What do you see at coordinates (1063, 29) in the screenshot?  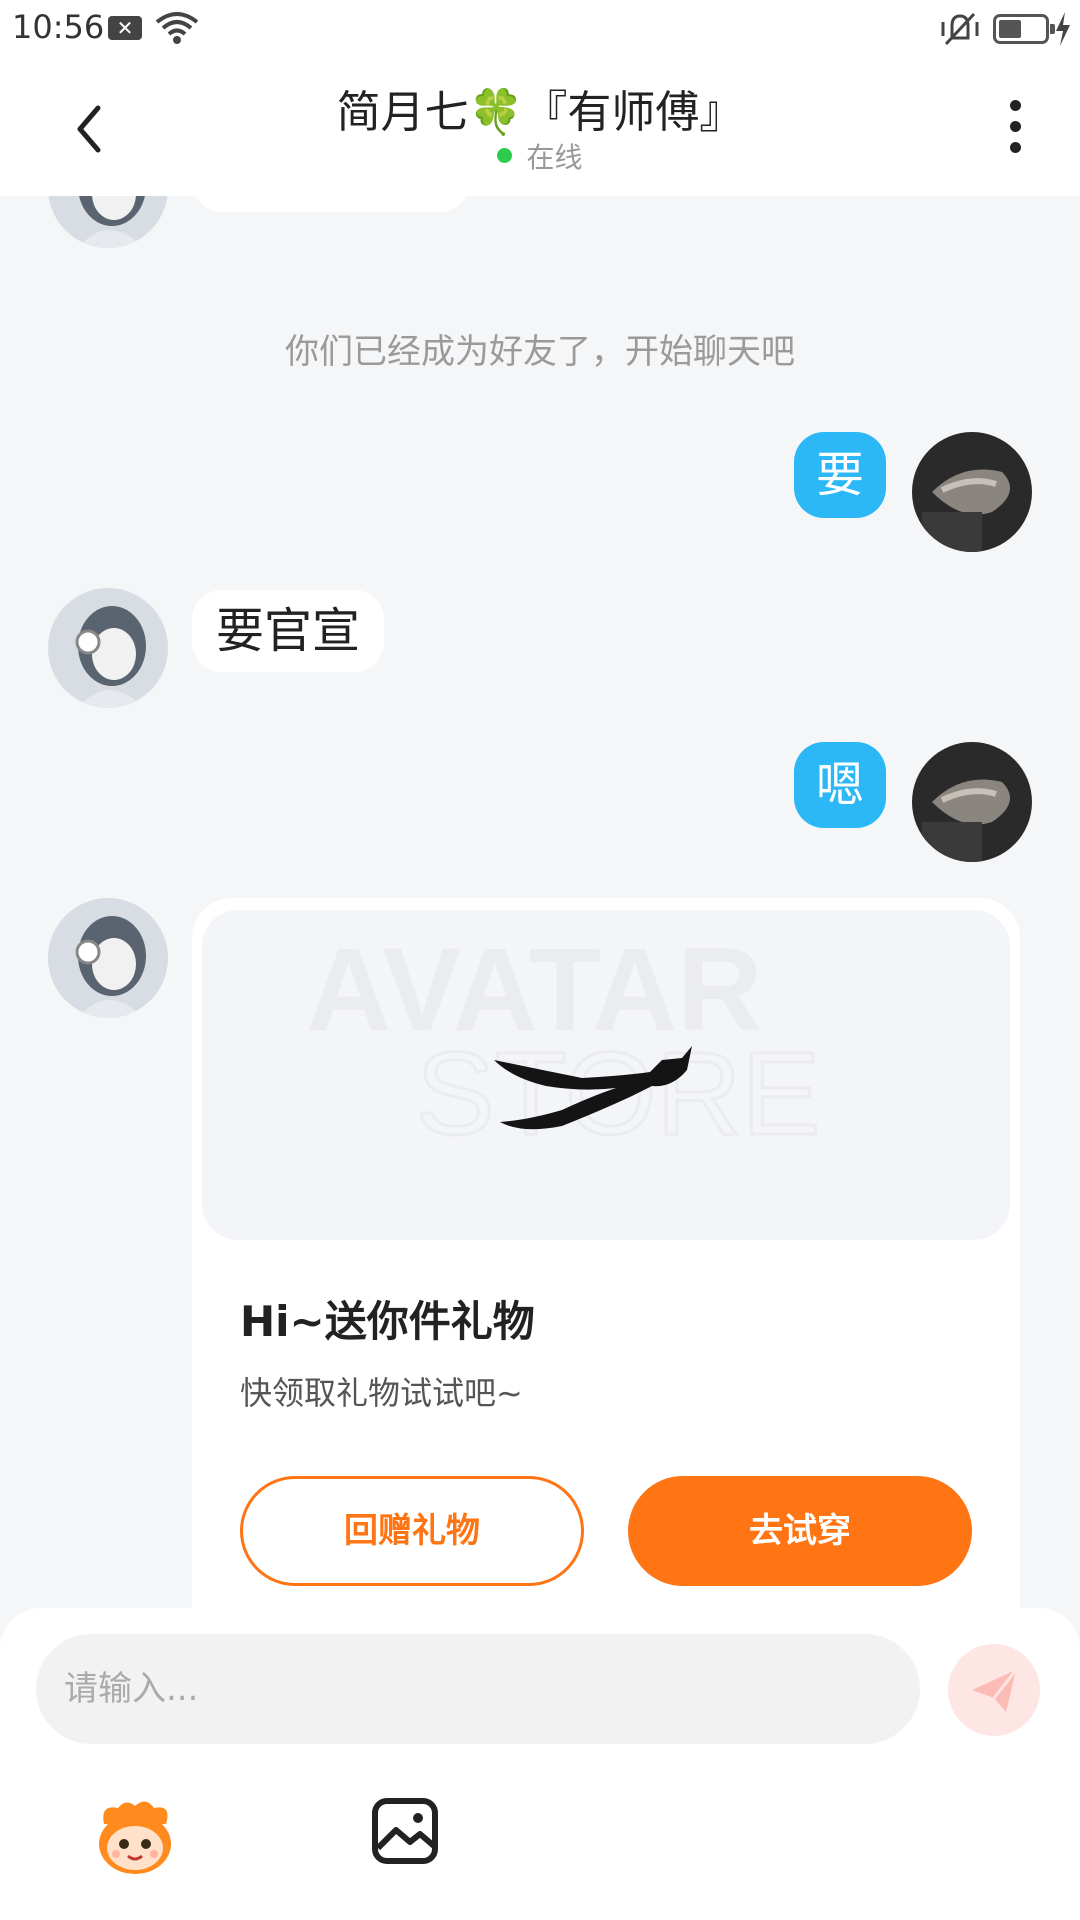 I see `charging-icon` at bounding box center [1063, 29].